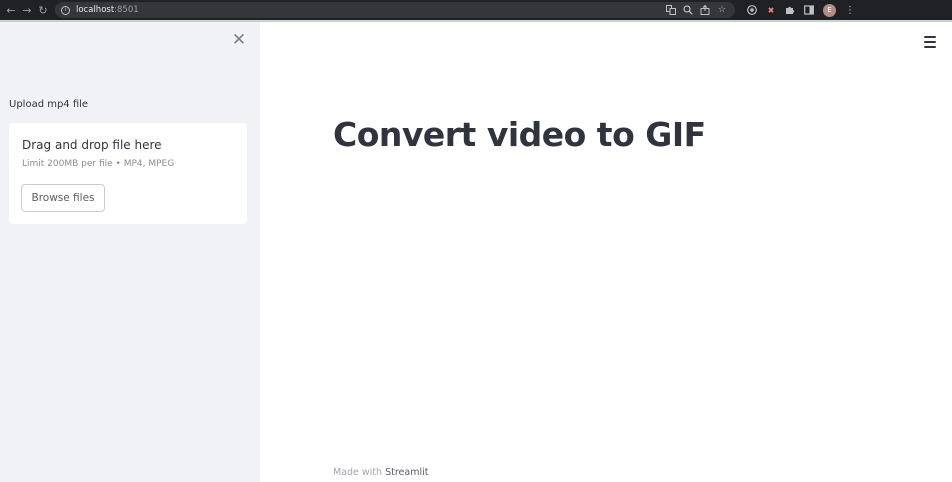 Image resolution: width=952 pixels, height=482 pixels. I want to click on avatar-initial: E, so click(829, 10).